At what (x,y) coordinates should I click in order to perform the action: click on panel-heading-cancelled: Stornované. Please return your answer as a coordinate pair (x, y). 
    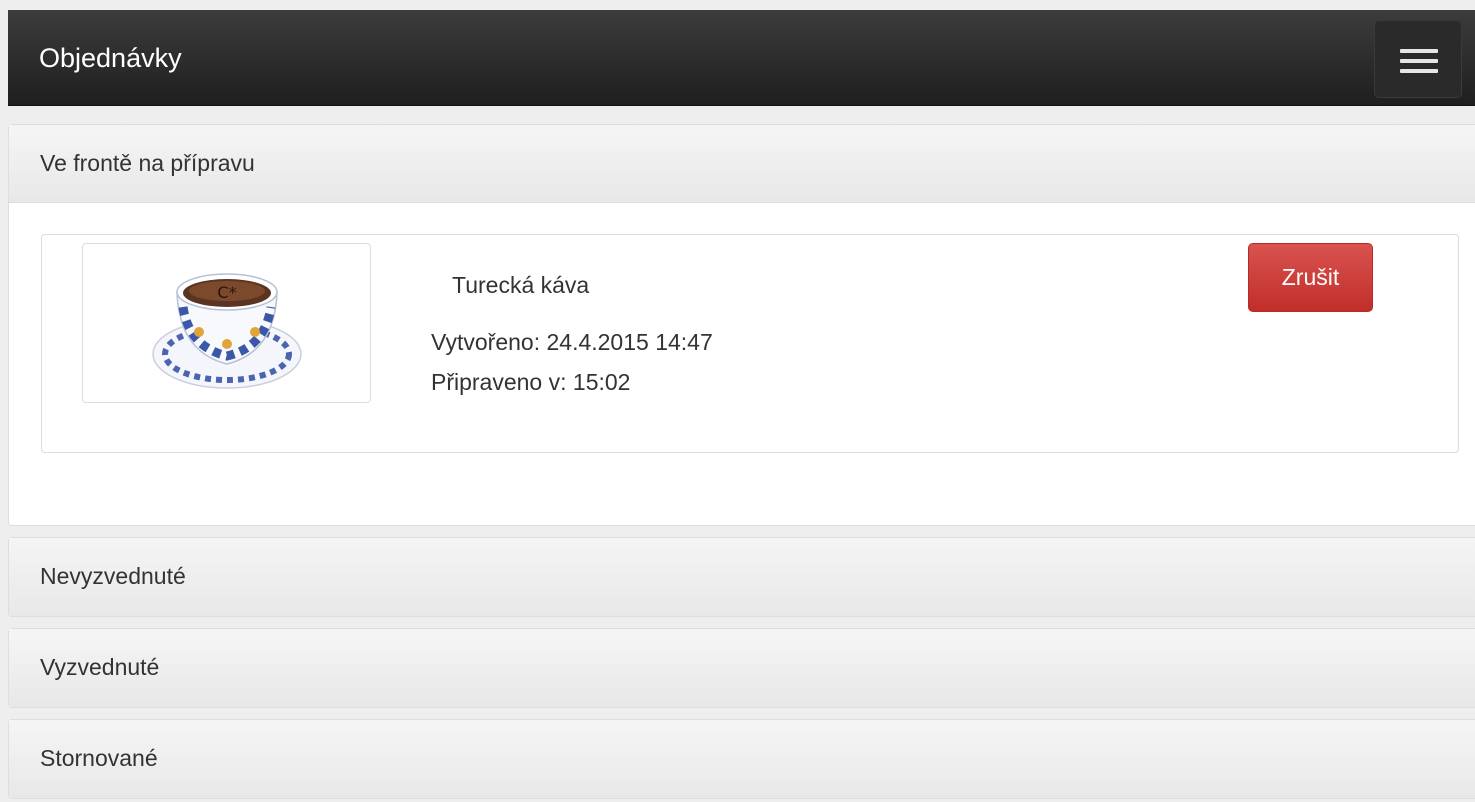
    Looking at the image, I should click on (742, 759).